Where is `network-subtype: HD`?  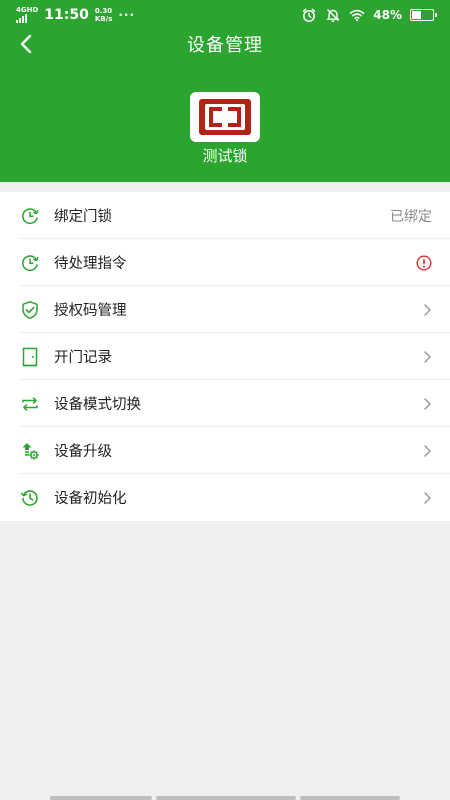
network-subtype: HD is located at coordinates (32, 10).